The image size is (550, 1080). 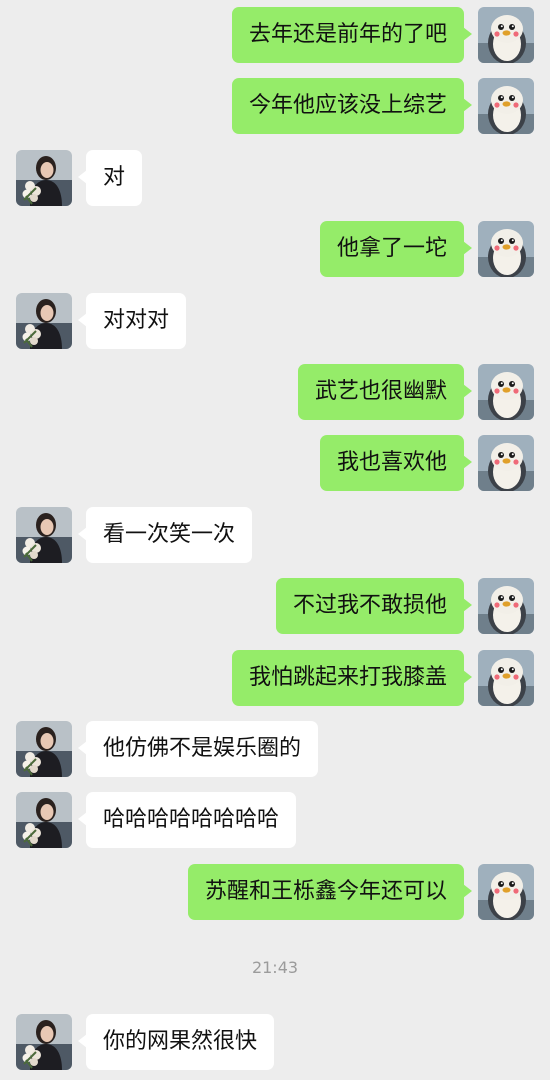 I want to click on sent-message-bubble: 今年他应该没上综艺, so click(x=352, y=106).